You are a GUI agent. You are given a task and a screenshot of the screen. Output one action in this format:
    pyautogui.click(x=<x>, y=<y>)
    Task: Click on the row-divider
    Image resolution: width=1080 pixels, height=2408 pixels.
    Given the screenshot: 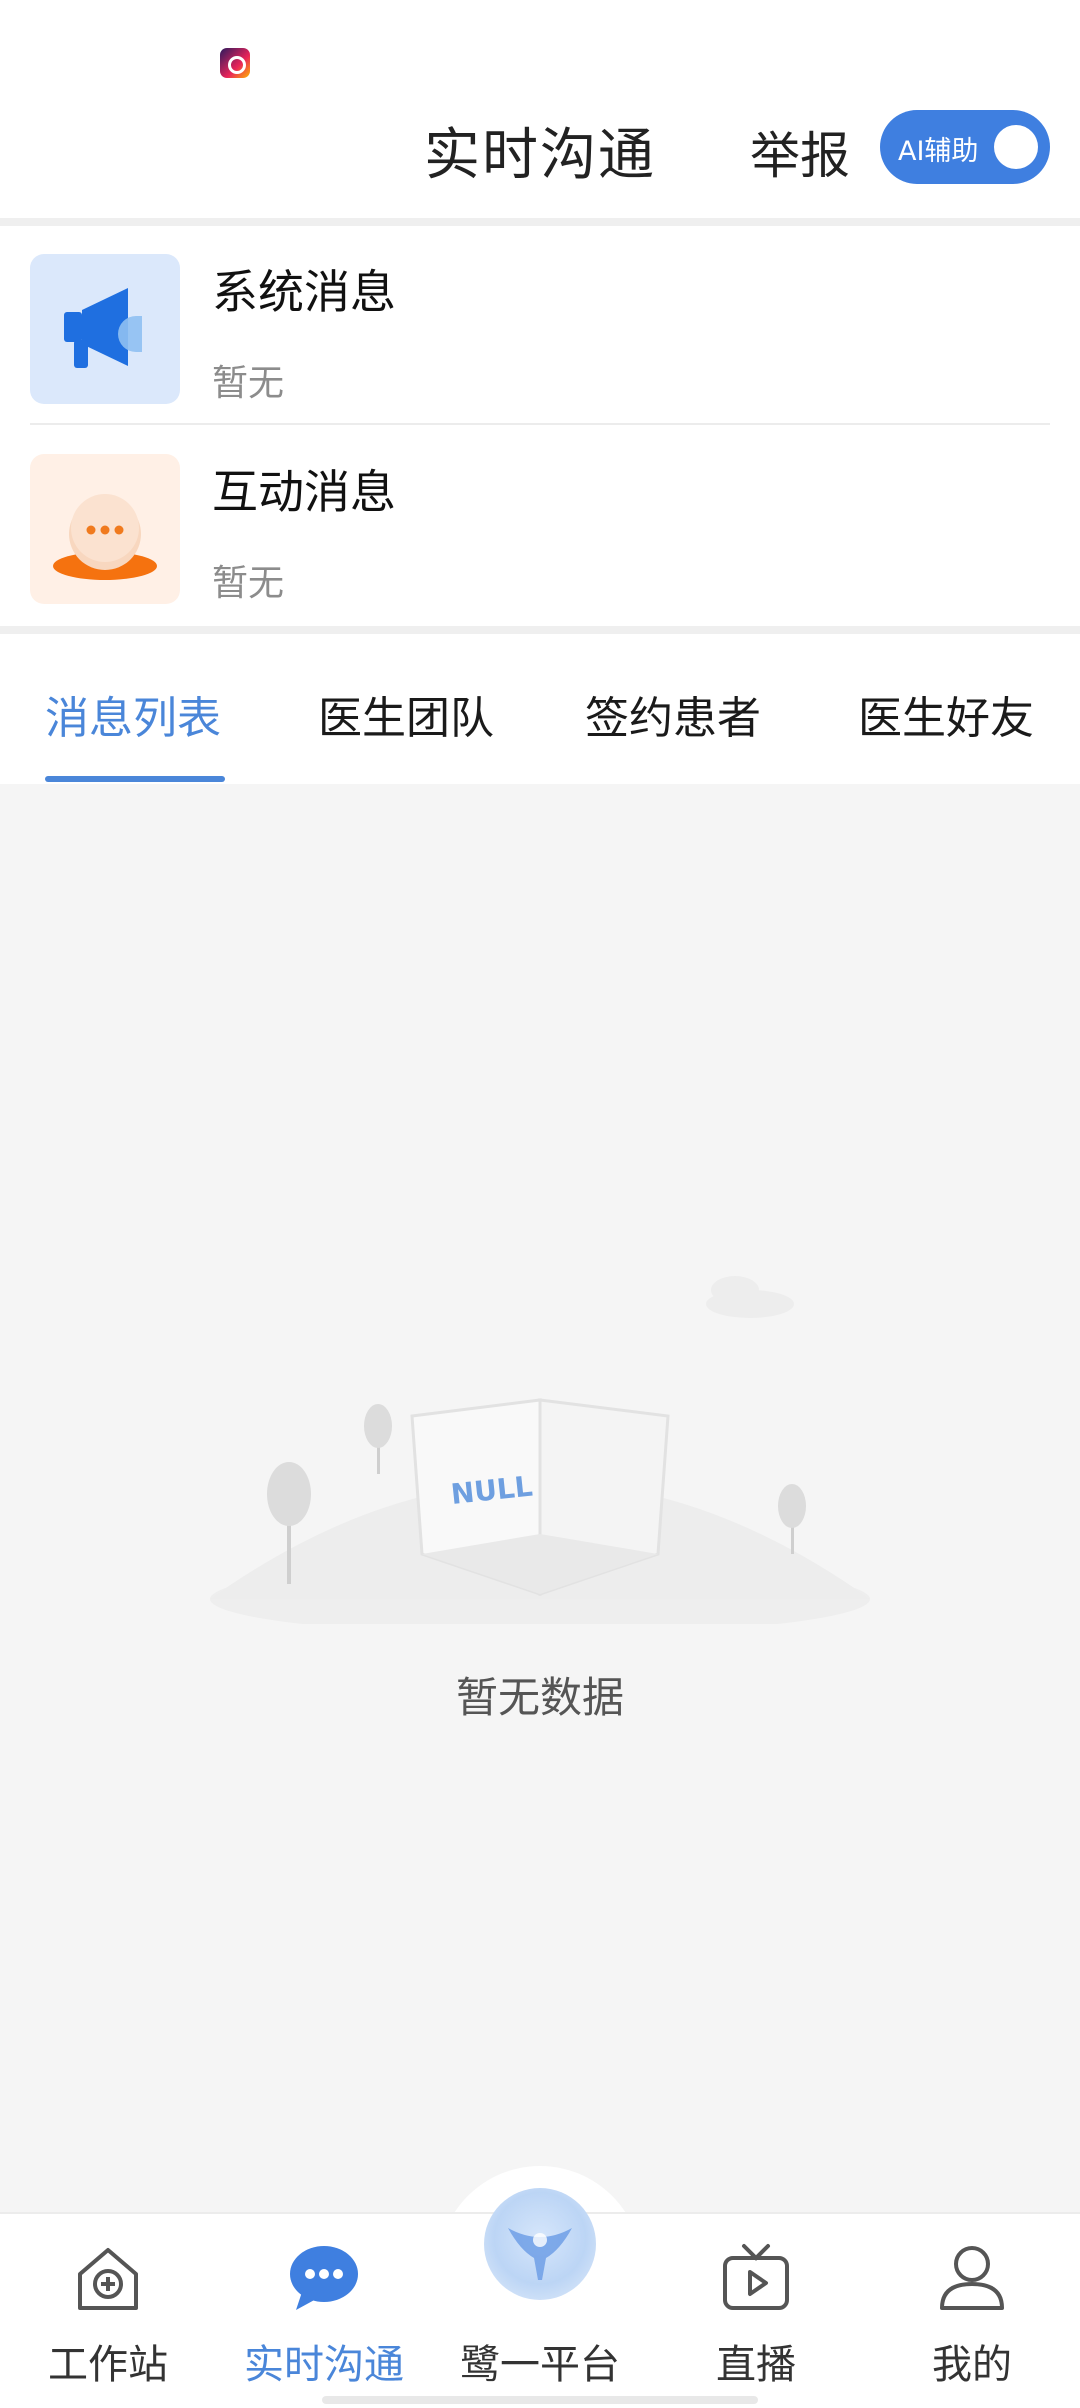 What is the action you would take?
    pyautogui.click(x=540, y=424)
    